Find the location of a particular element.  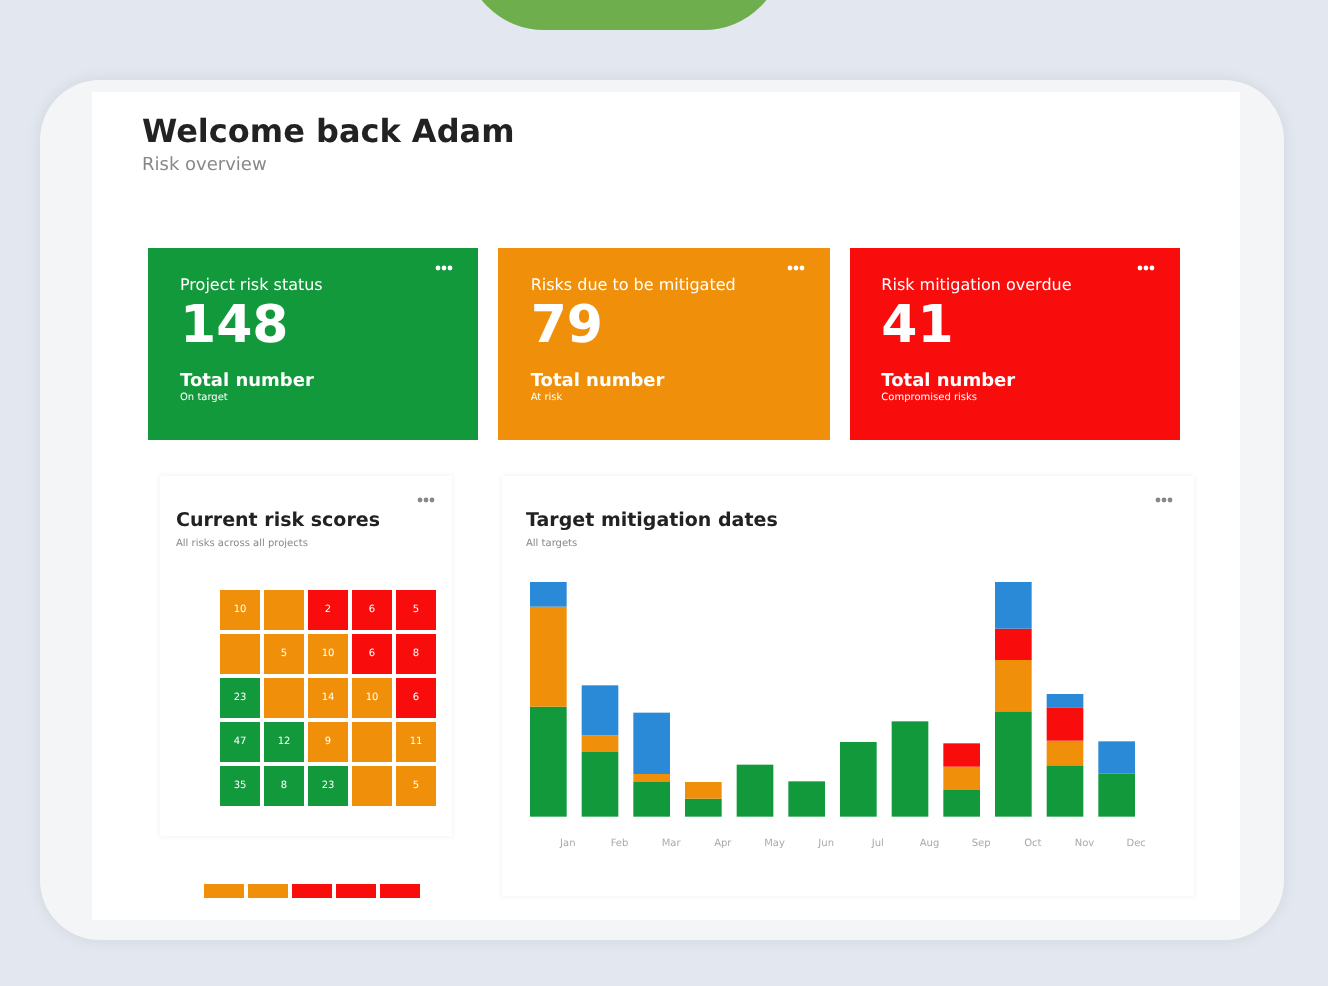

card-value: 41 is located at coordinates (918, 326).